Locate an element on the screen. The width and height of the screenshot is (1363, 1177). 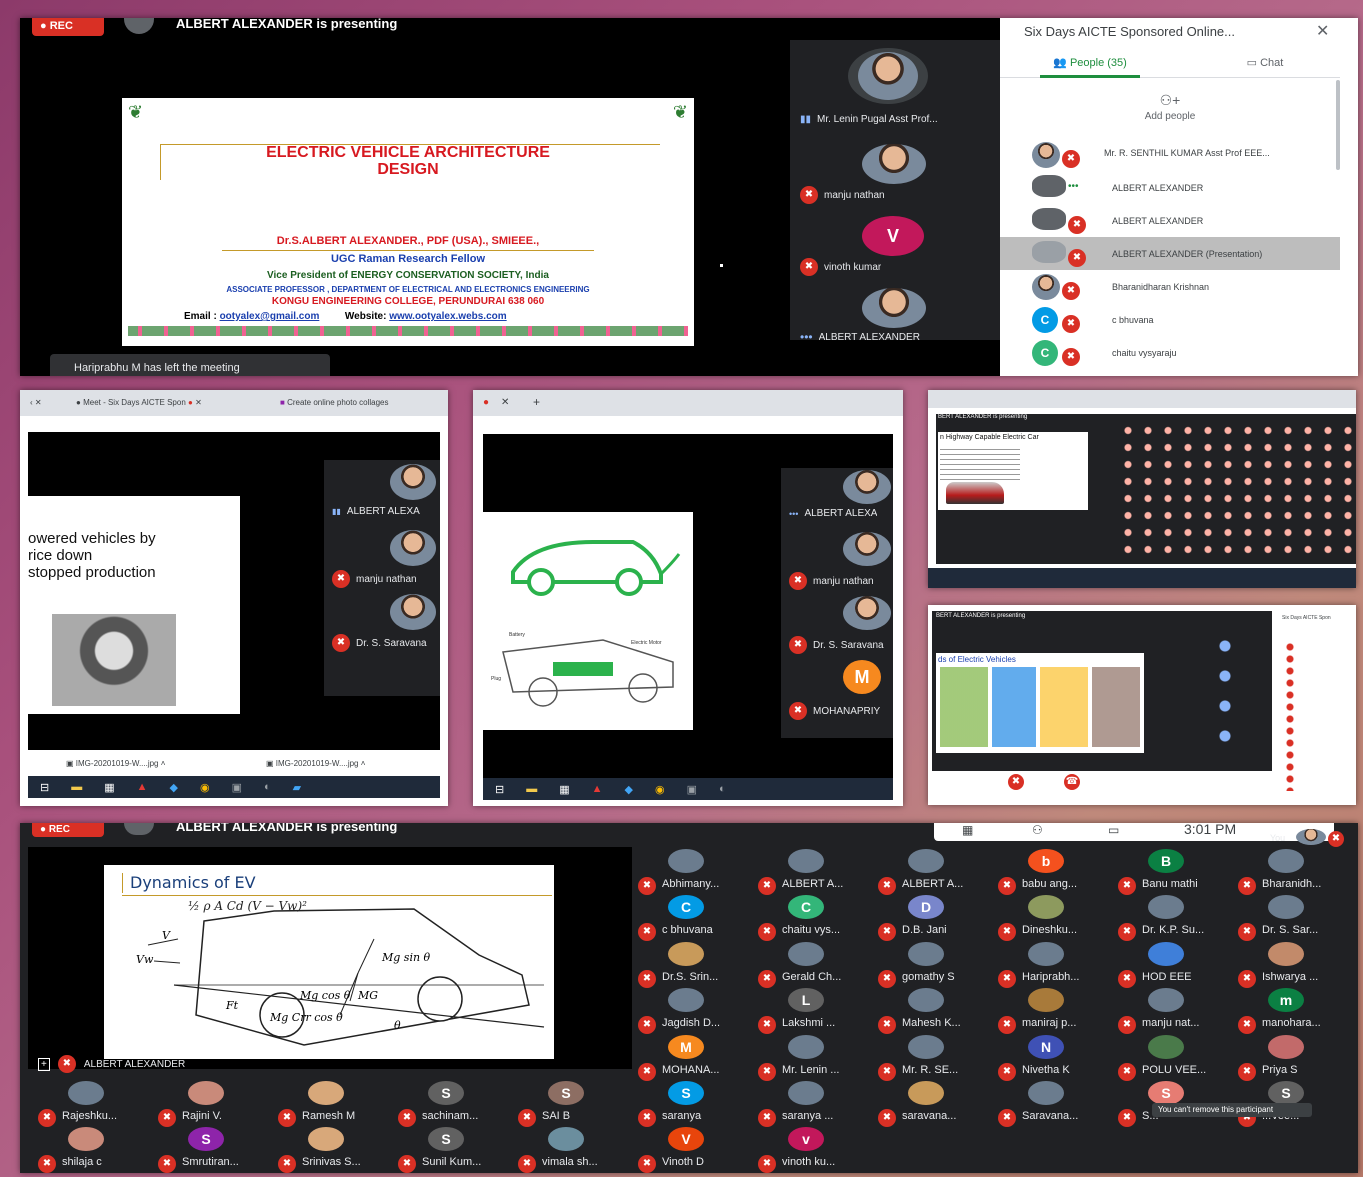
avatar: S is located at coordinates (446, 1139).